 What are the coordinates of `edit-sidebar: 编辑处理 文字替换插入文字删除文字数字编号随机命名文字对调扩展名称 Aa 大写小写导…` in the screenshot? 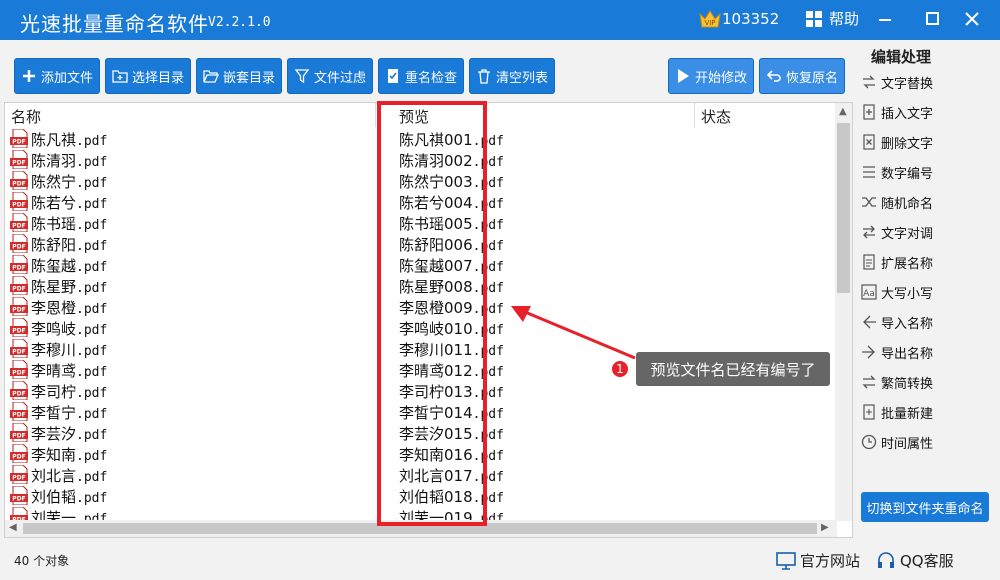 It's located at (927, 290).